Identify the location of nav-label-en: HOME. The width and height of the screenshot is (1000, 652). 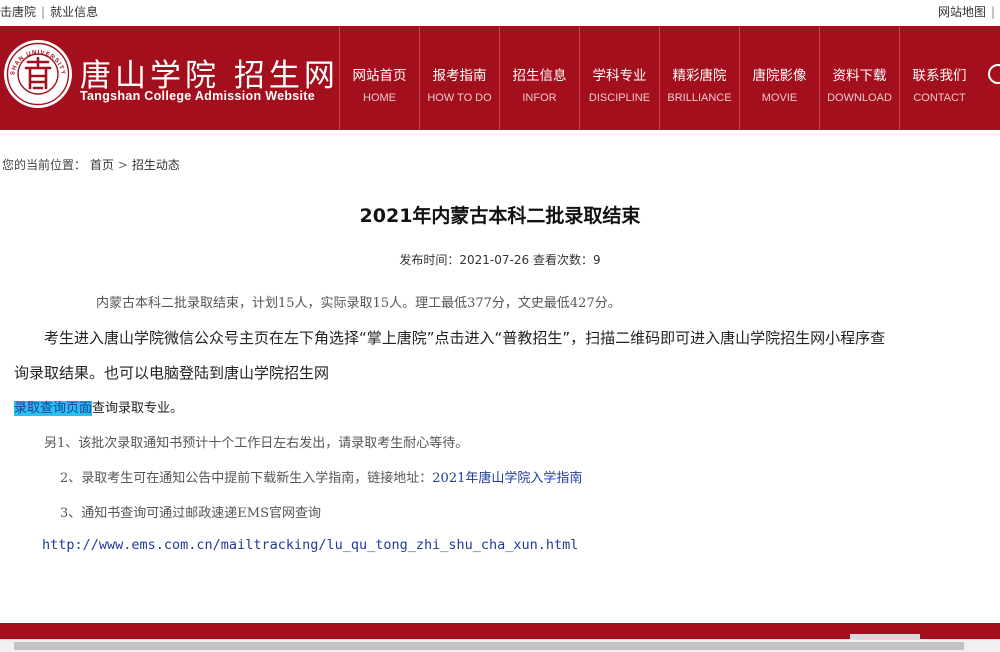
(379, 98).